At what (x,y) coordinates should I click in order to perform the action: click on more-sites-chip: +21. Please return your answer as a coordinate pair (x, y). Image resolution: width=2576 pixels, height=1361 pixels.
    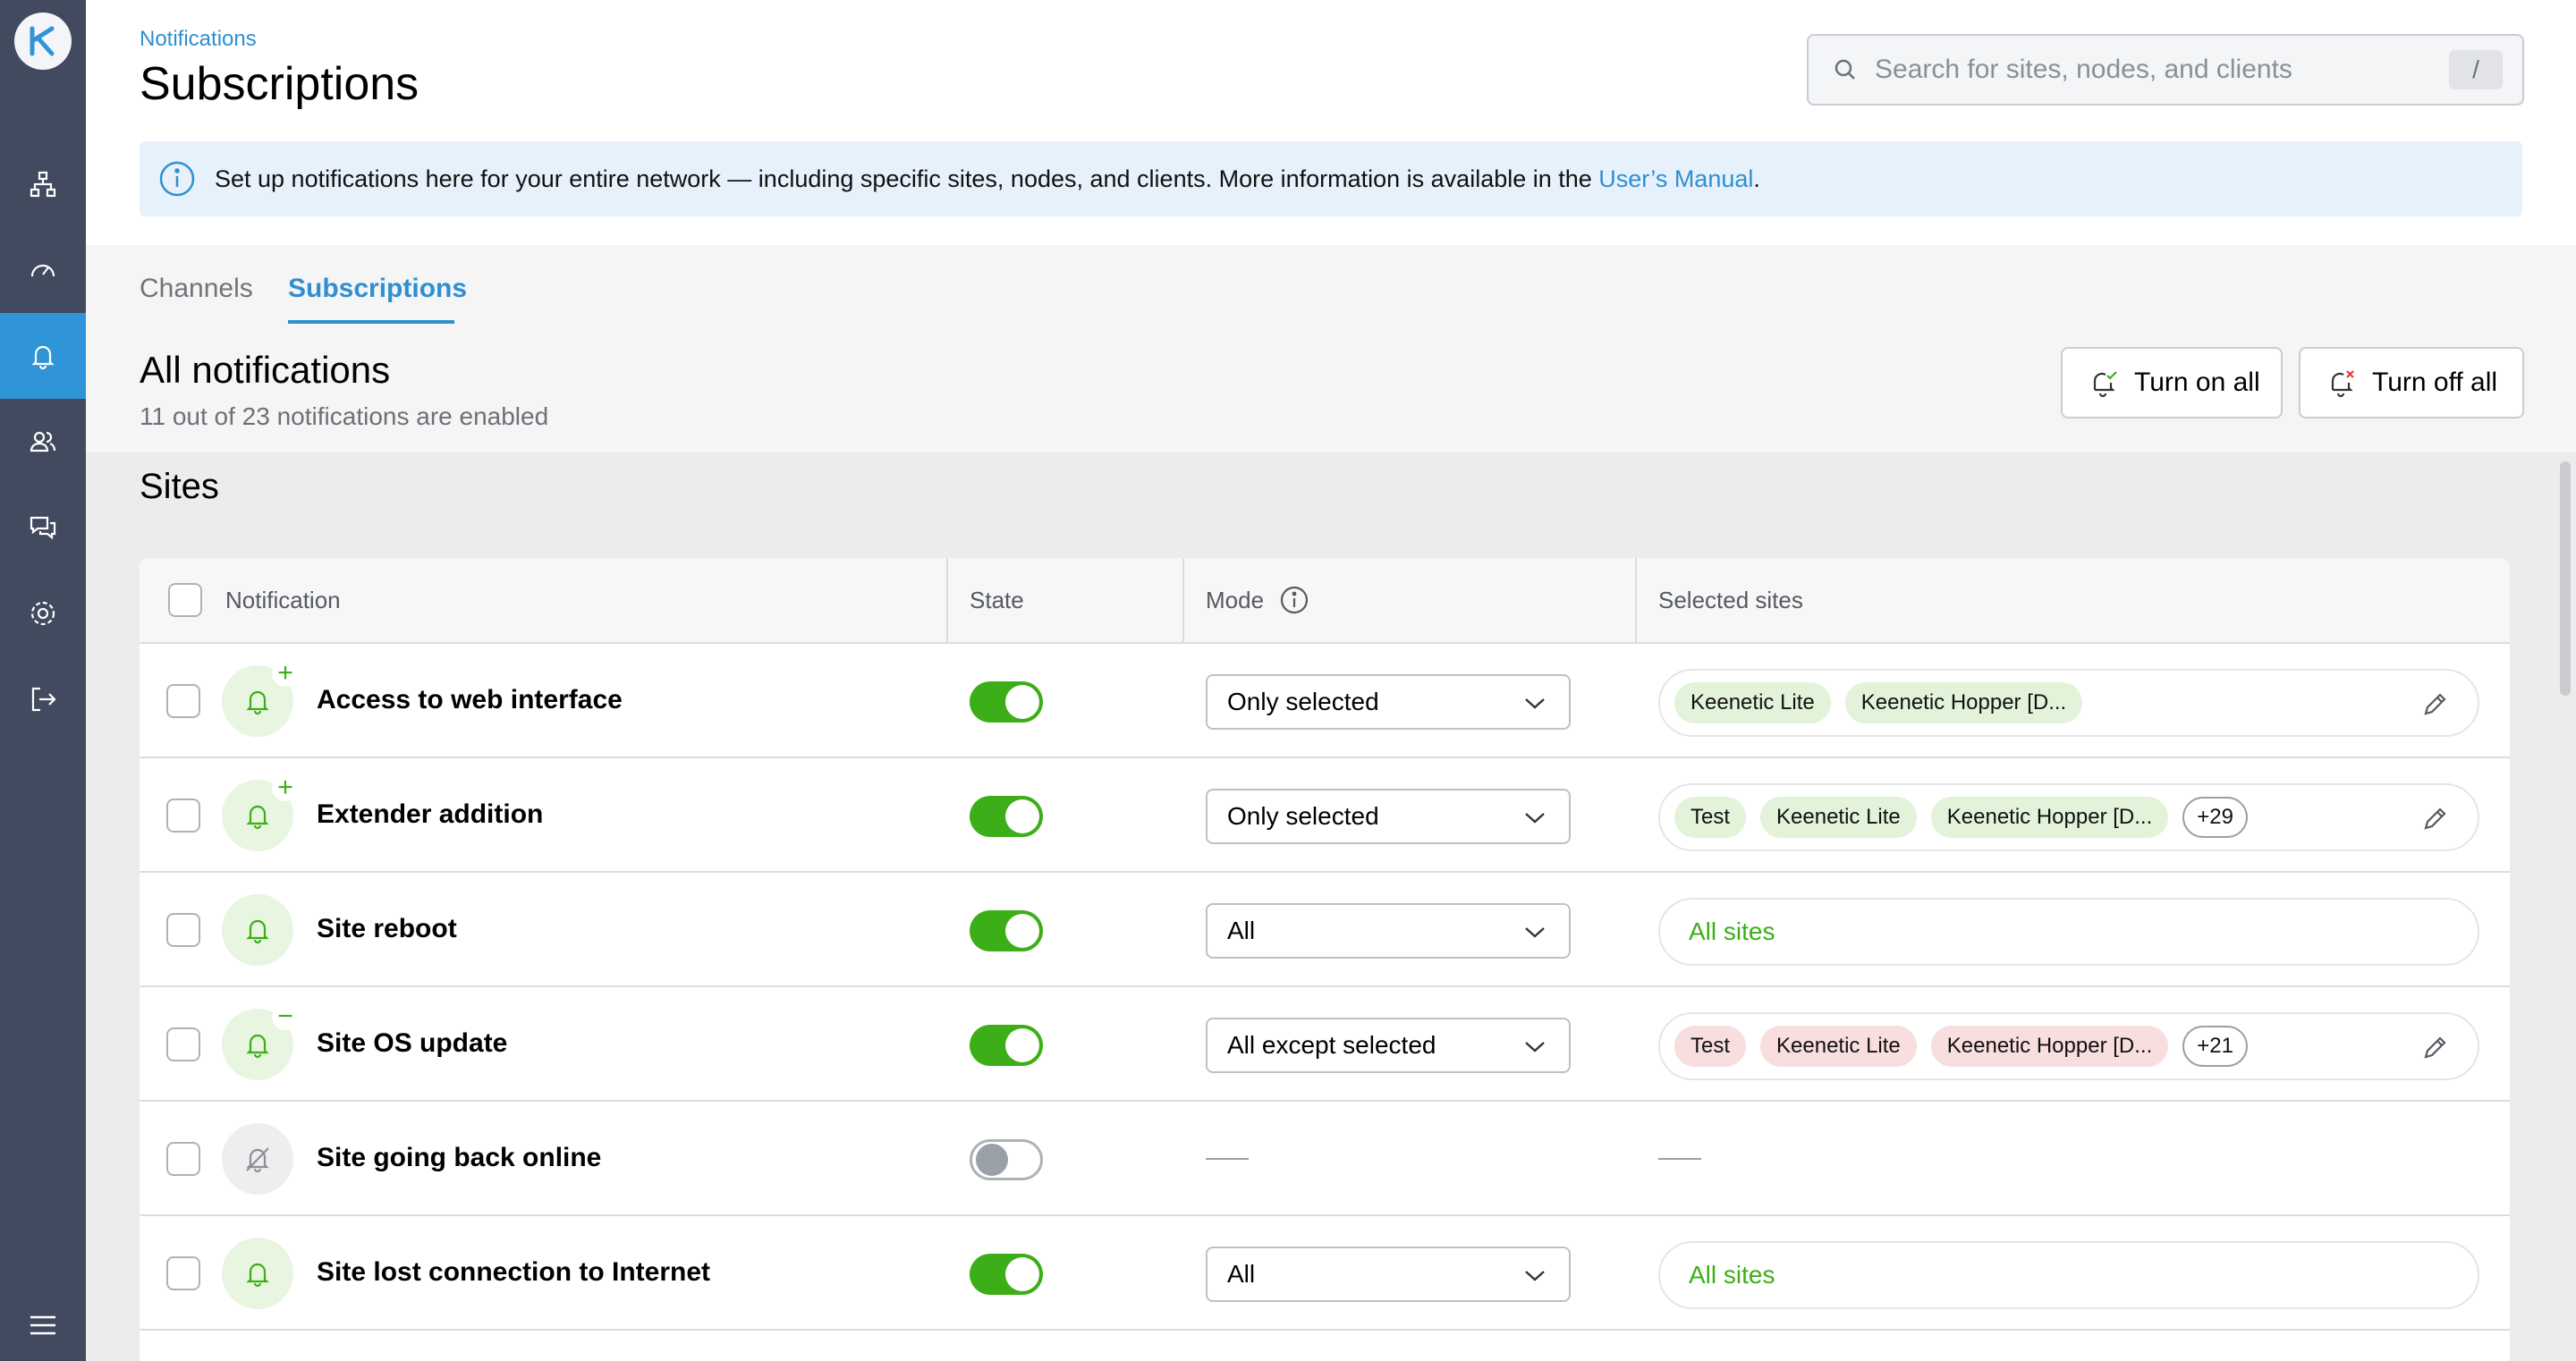
    Looking at the image, I should click on (2215, 1046).